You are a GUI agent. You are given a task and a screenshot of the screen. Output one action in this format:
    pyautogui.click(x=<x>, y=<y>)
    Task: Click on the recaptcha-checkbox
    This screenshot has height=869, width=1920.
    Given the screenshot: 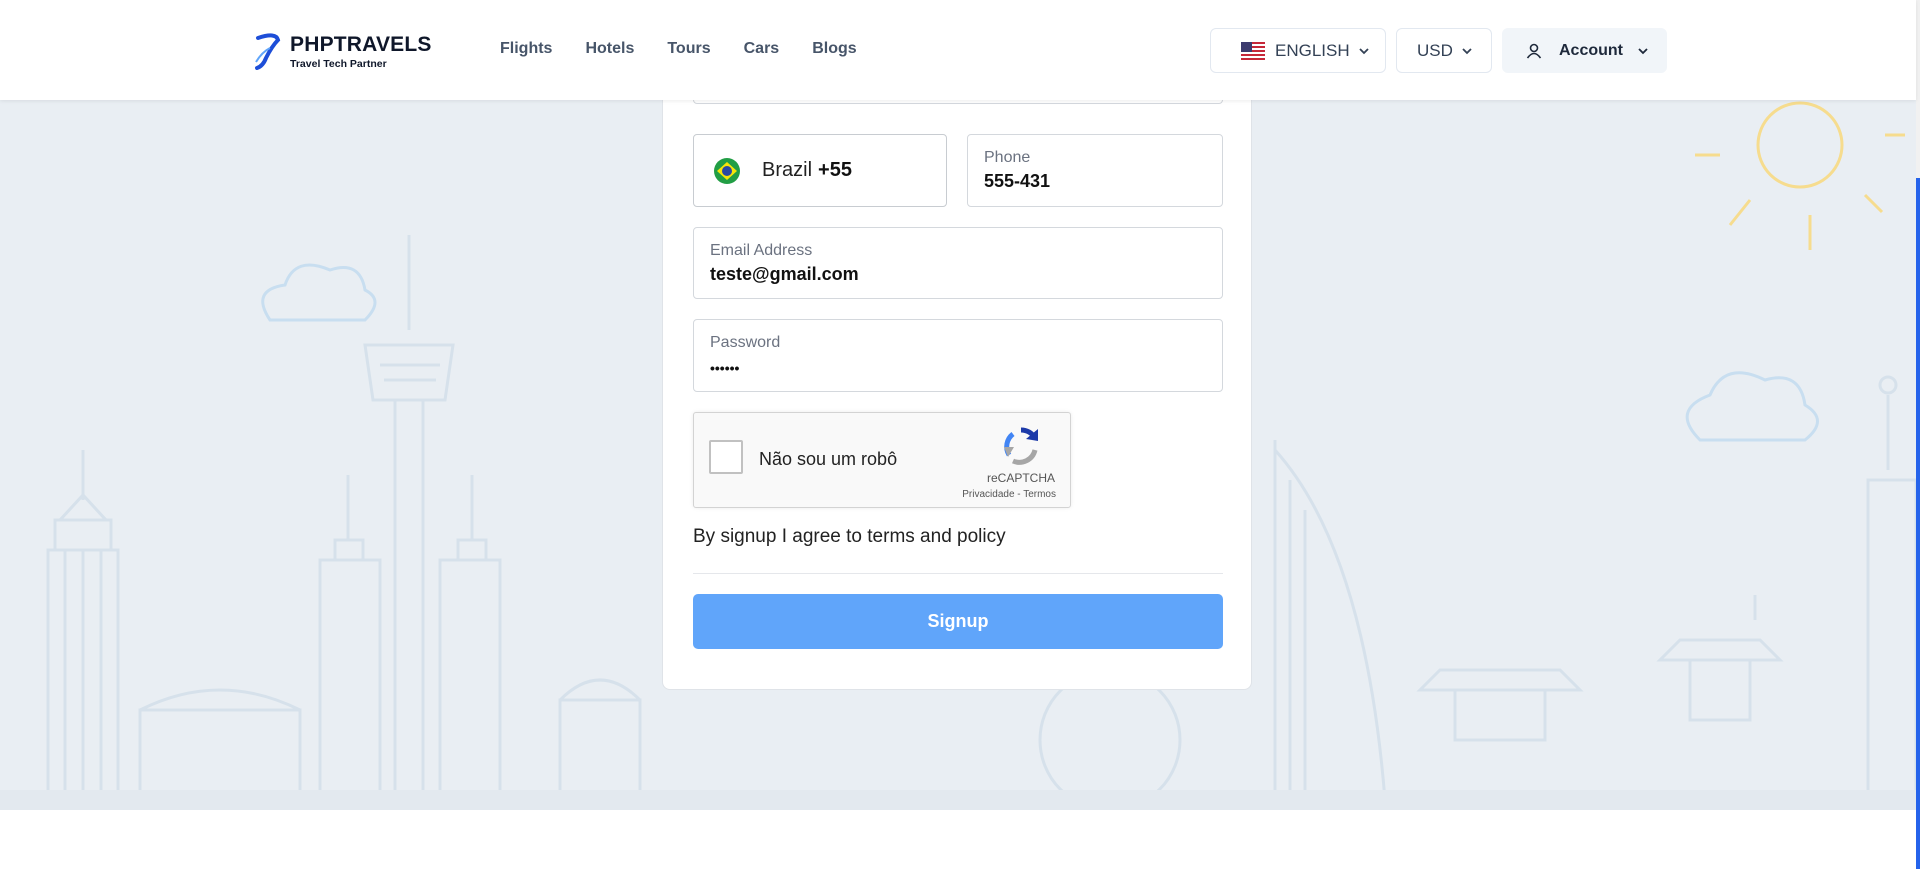 What is the action you would take?
    pyautogui.click(x=726, y=457)
    